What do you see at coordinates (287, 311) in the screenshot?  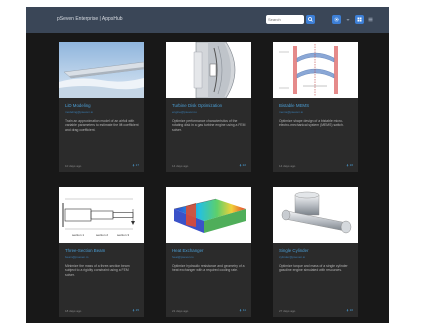 I see `card-timestamp: 27 days ago` at bounding box center [287, 311].